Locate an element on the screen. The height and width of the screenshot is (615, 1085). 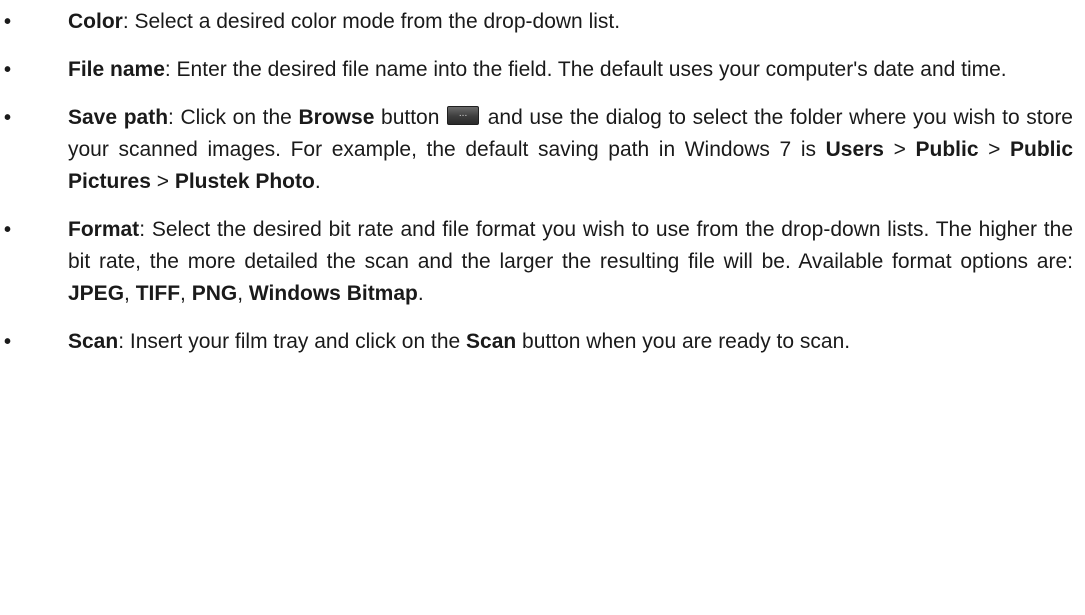
term-color: Color is located at coordinates (95, 21).